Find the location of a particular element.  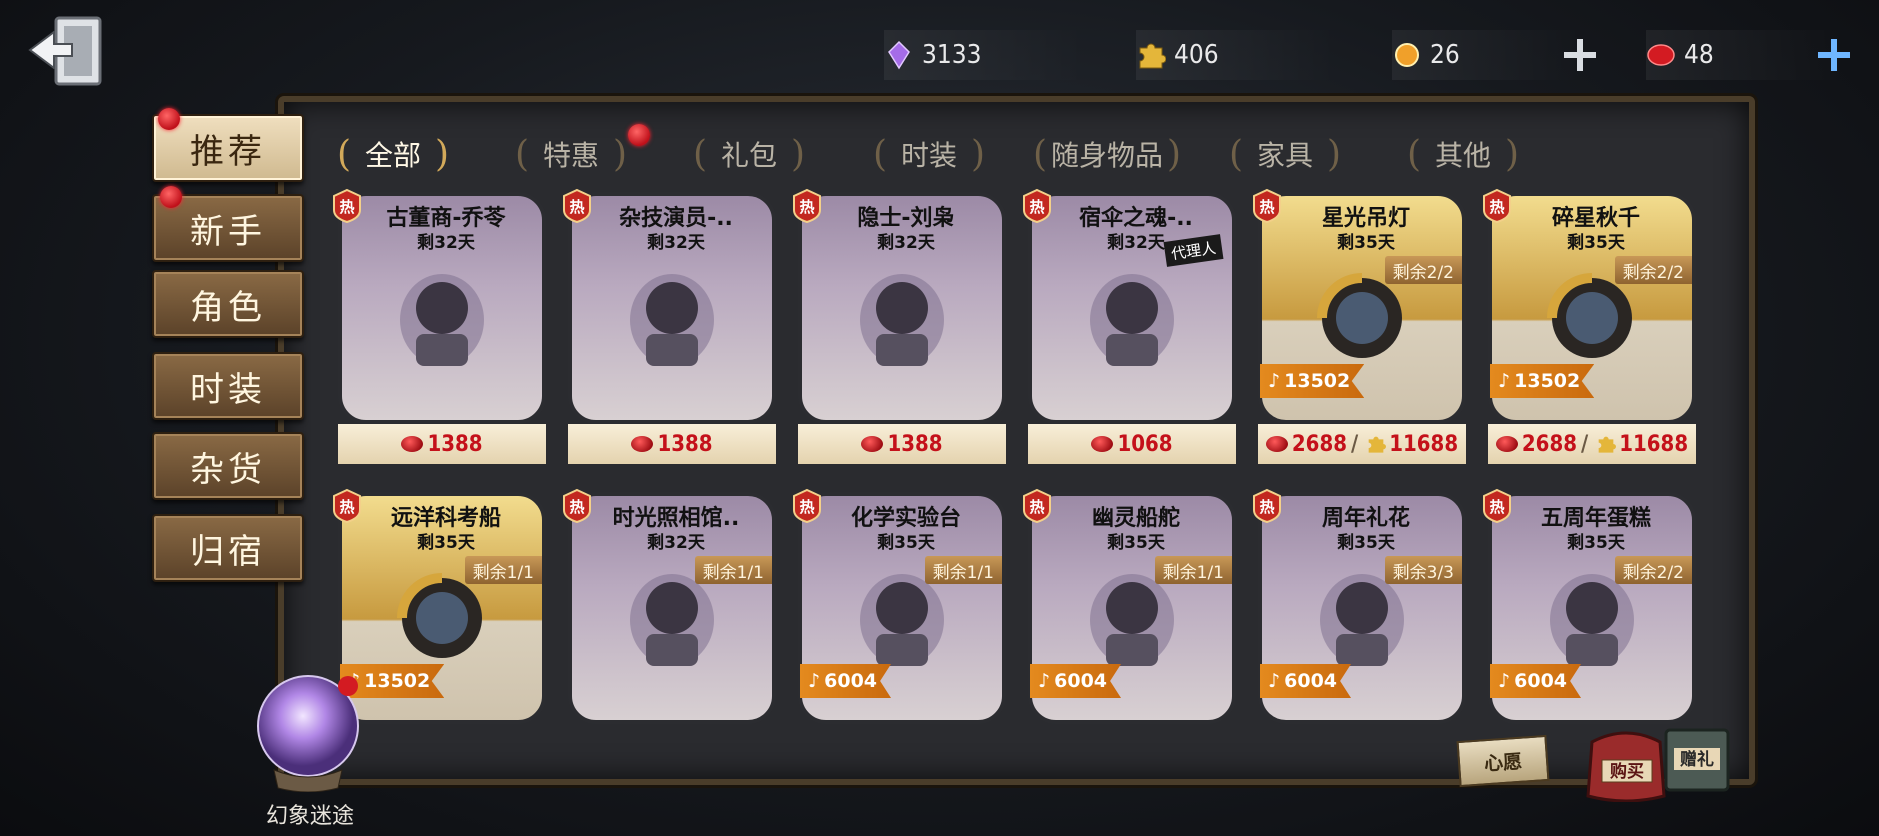

tab-pack: (礼包) is located at coordinates (749, 154).